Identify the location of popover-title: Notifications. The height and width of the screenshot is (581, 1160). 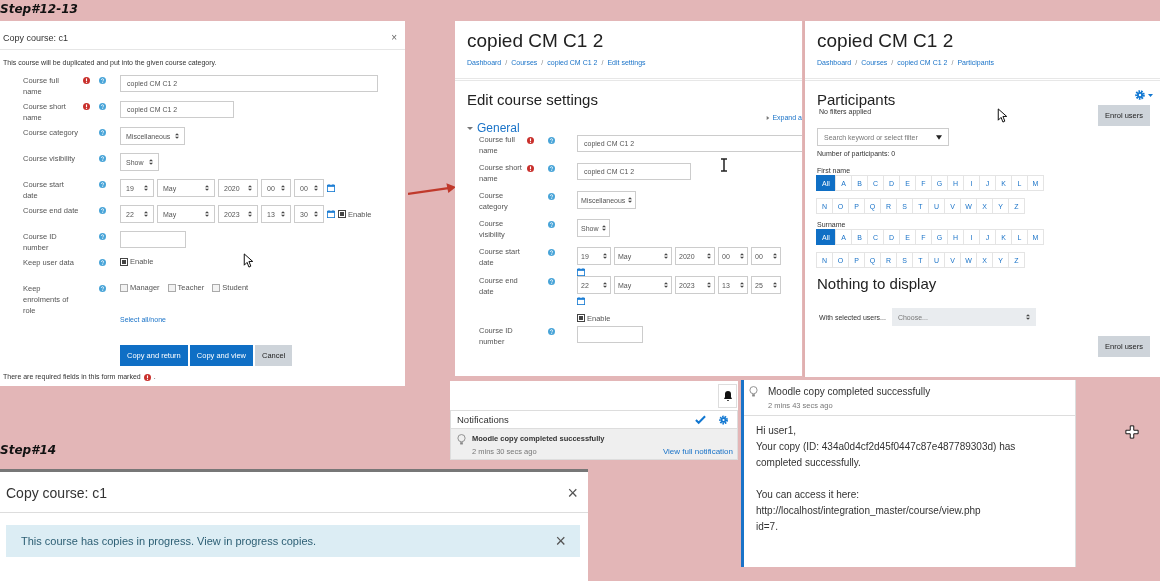
(483, 419).